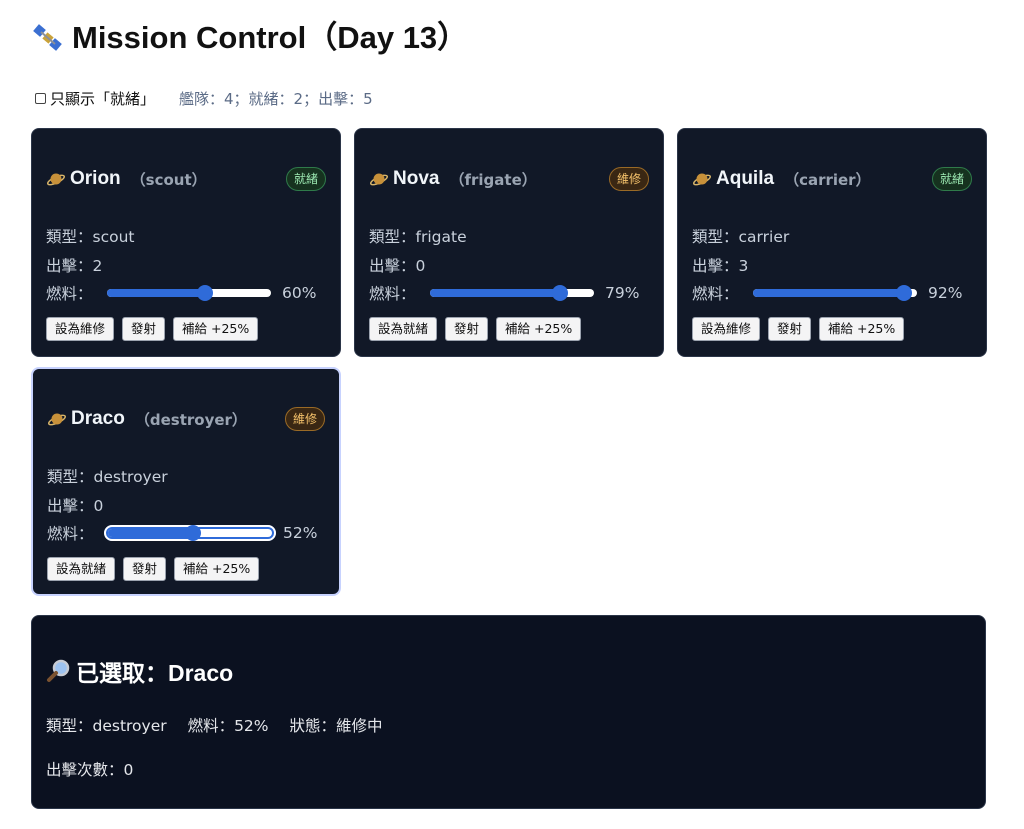  What do you see at coordinates (228, 726) in the screenshot?
I see `detail-fuel: 燃料：52%` at bounding box center [228, 726].